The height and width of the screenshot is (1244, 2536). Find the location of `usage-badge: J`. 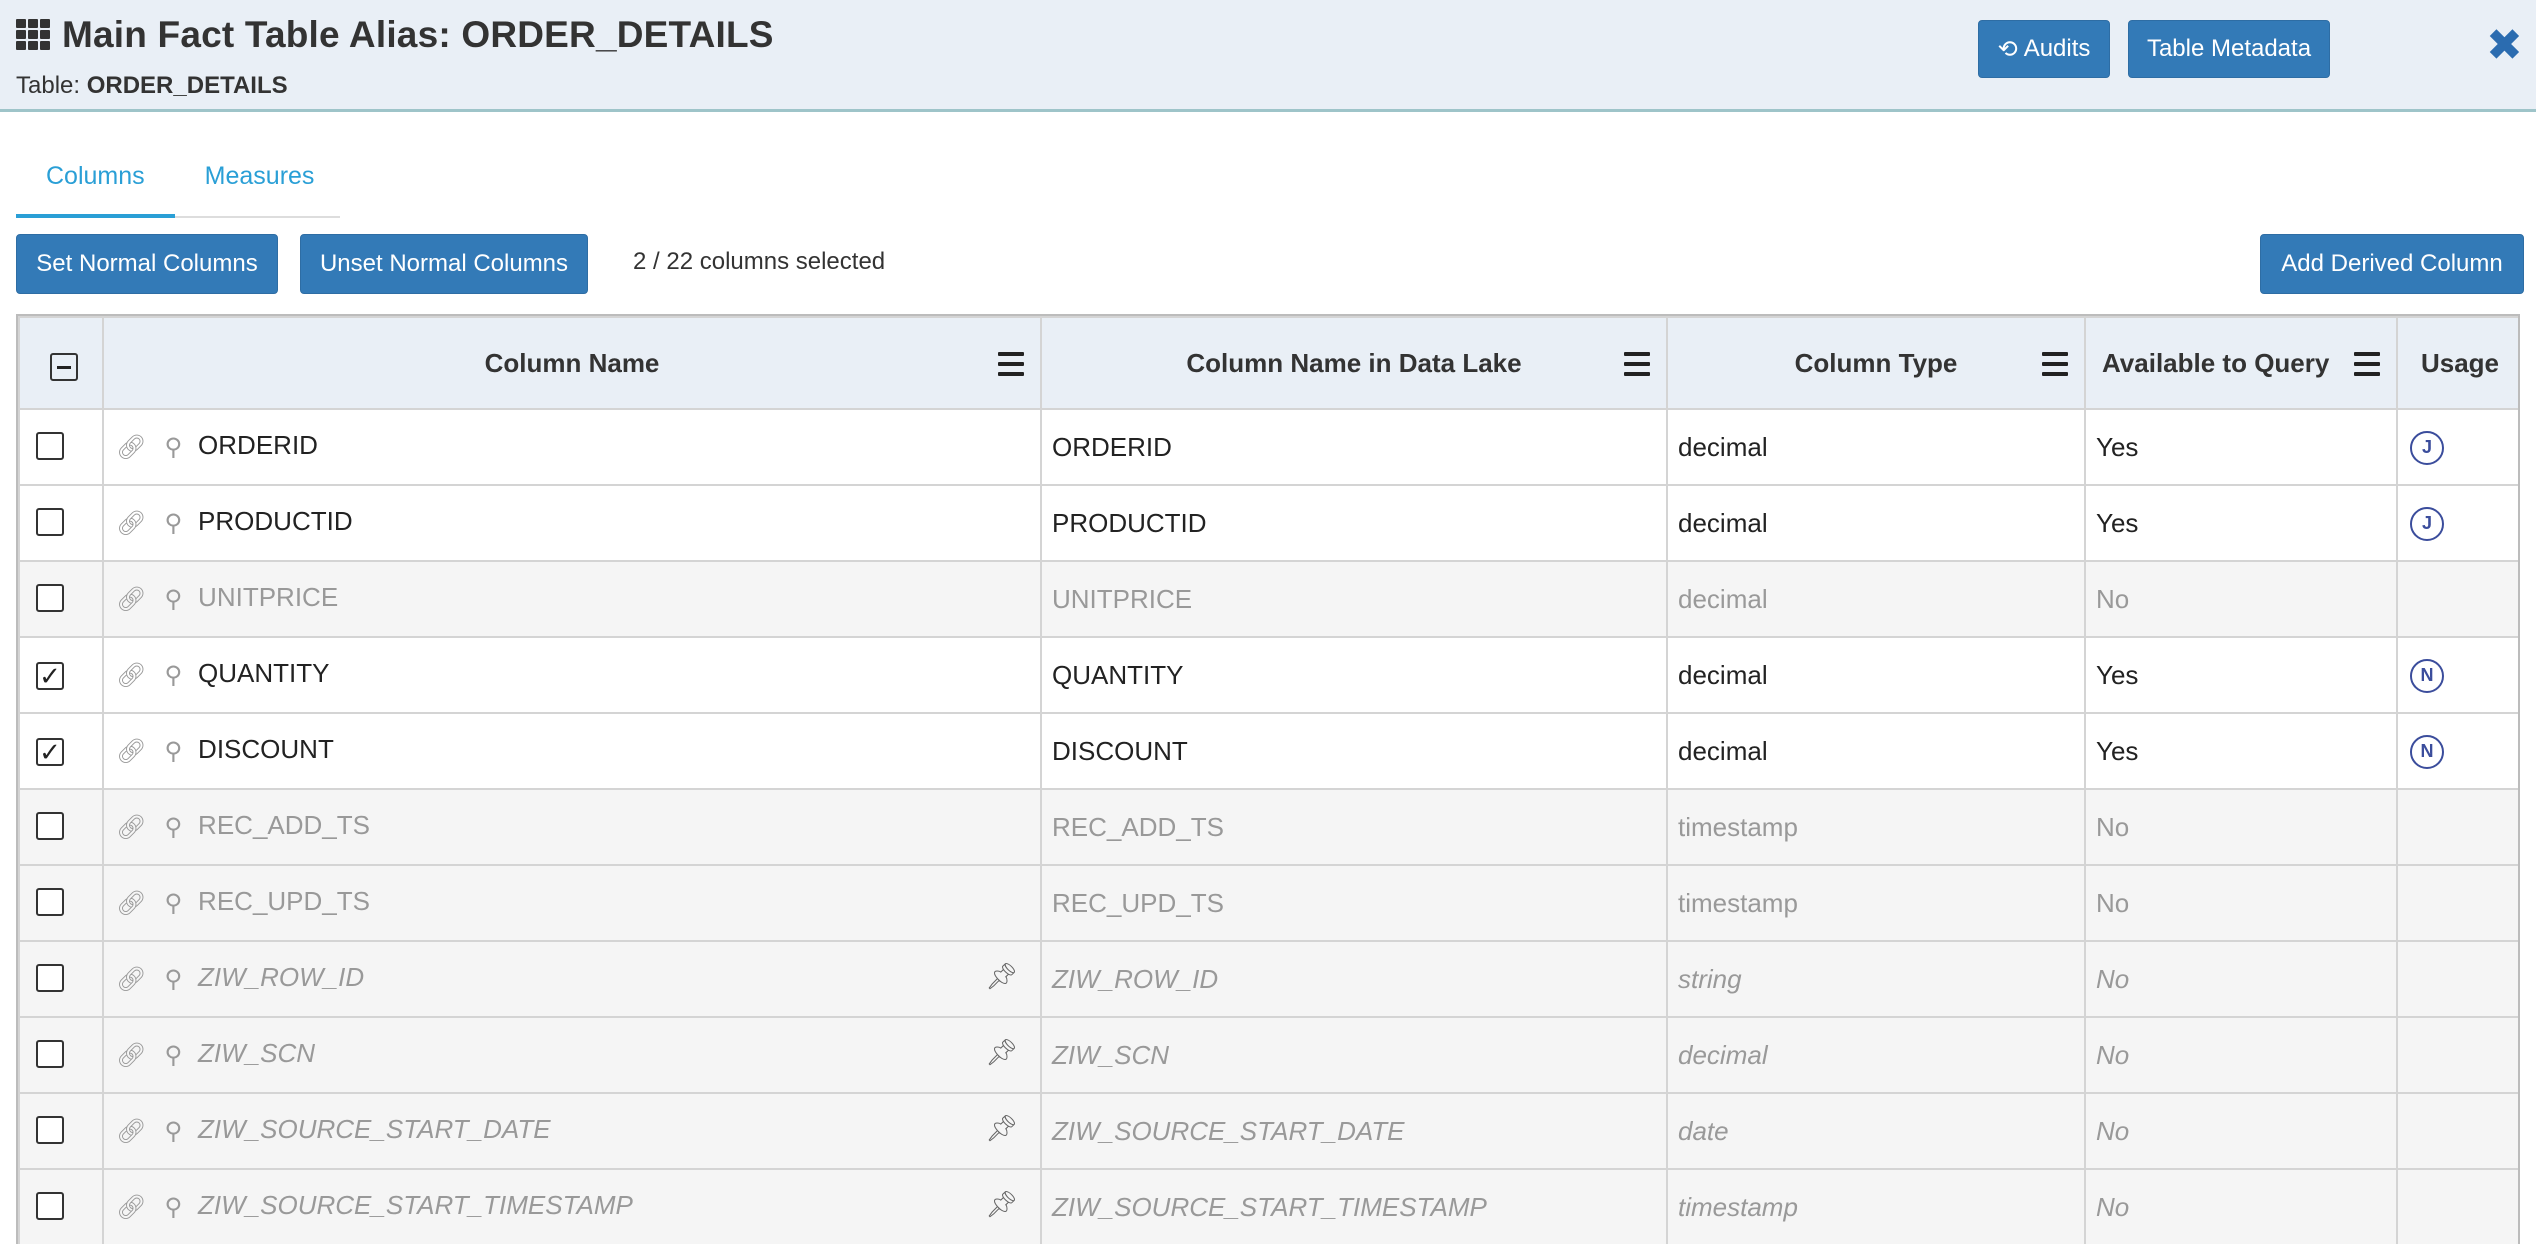

usage-badge: J is located at coordinates (2427, 523).